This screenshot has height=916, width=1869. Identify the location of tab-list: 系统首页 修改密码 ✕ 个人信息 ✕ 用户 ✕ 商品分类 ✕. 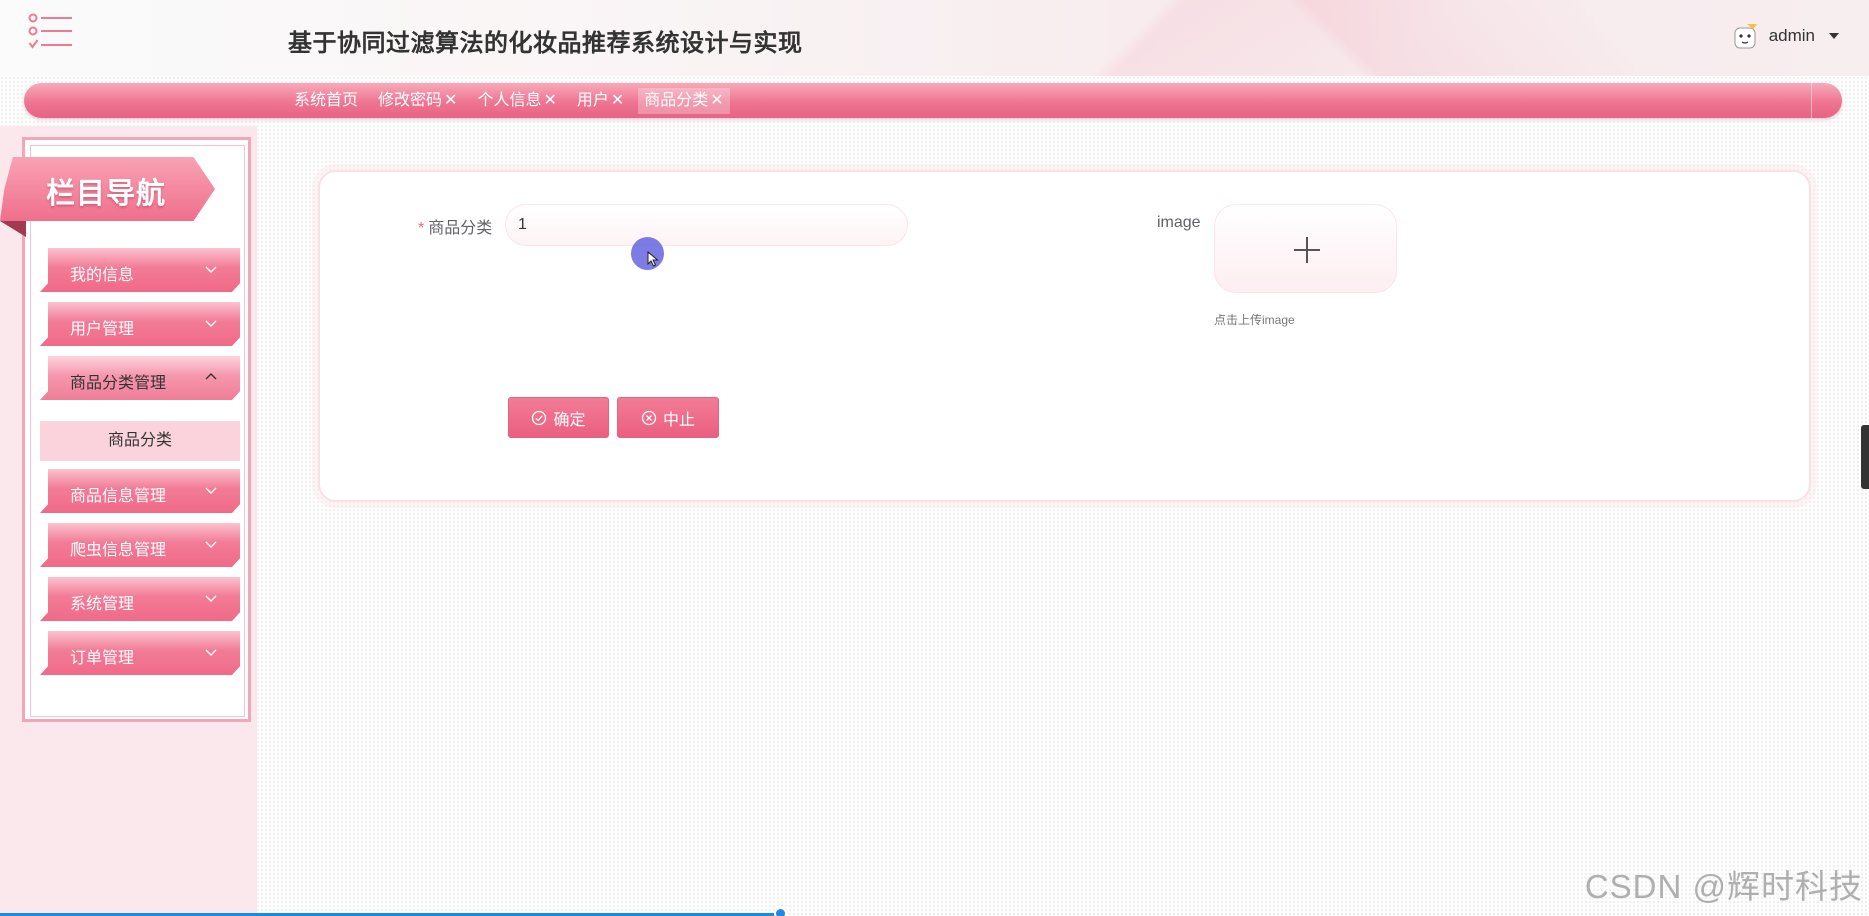
(513, 101).